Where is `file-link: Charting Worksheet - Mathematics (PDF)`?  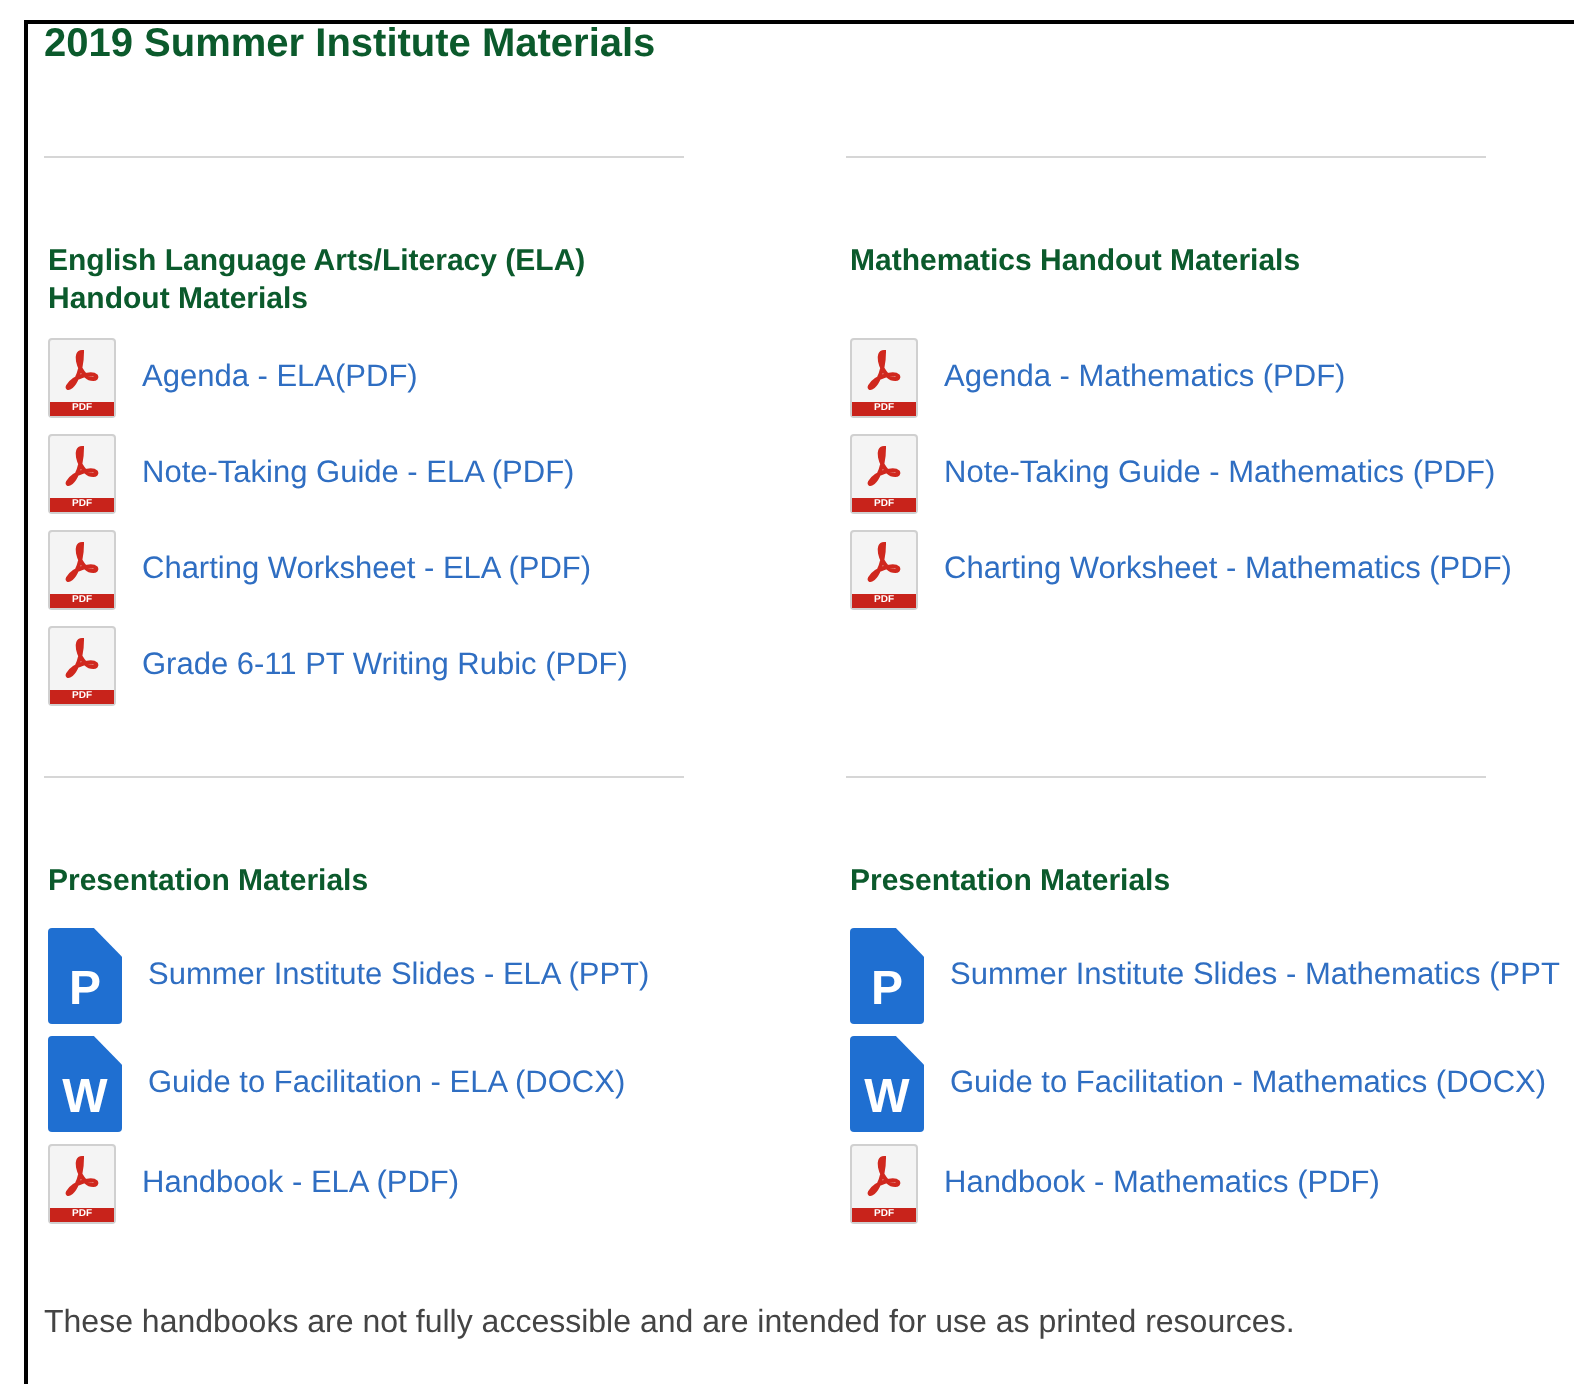 file-link: Charting Worksheet - Mathematics (PDF) is located at coordinates (1228, 570).